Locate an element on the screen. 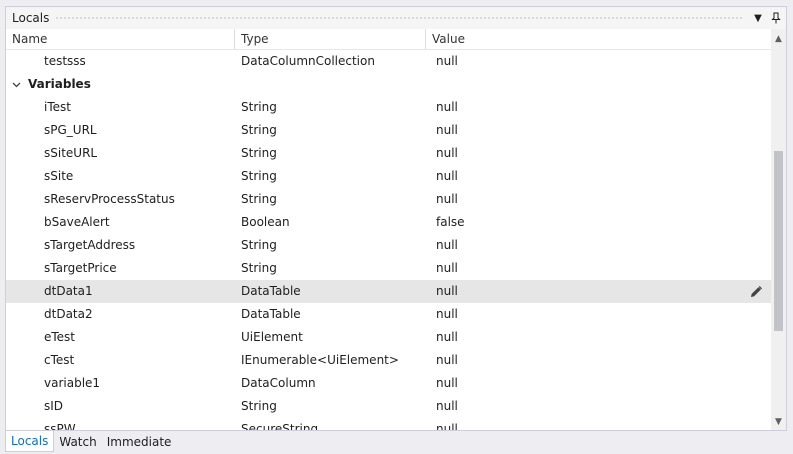 The width and height of the screenshot is (793, 454). cell-type: DataColumn is located at coordinates (278, 383).